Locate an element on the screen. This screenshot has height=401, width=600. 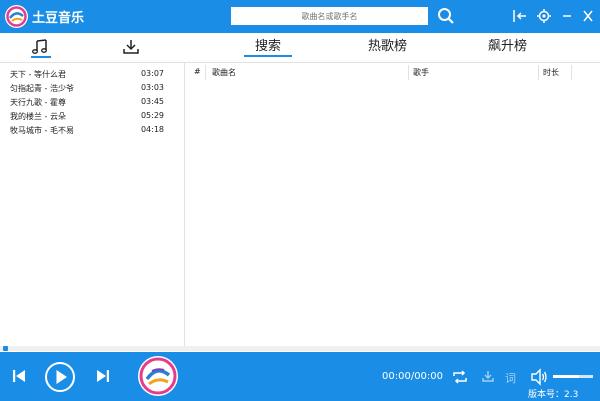
panel-divider is located at coordinates (184, 204).